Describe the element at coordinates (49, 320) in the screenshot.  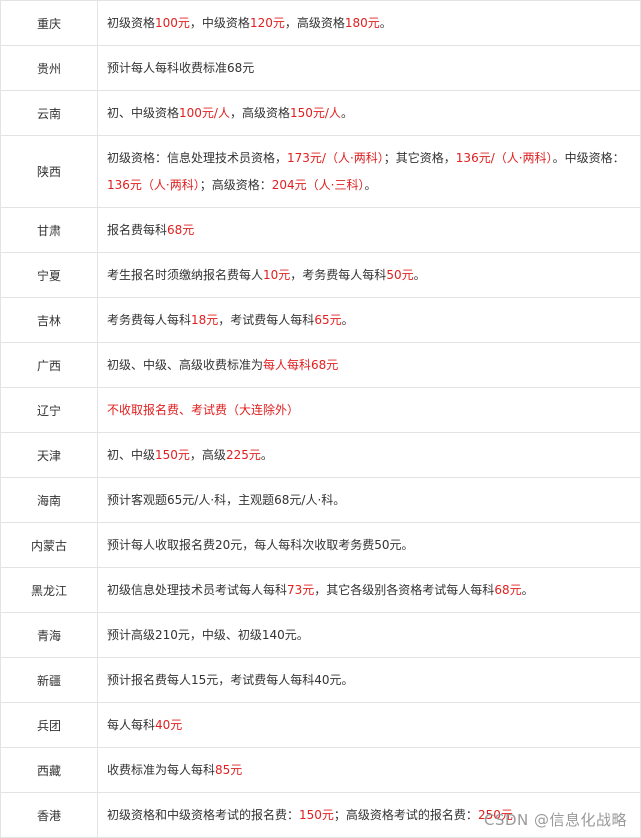
I see `province-cell: 吉林` at that location.